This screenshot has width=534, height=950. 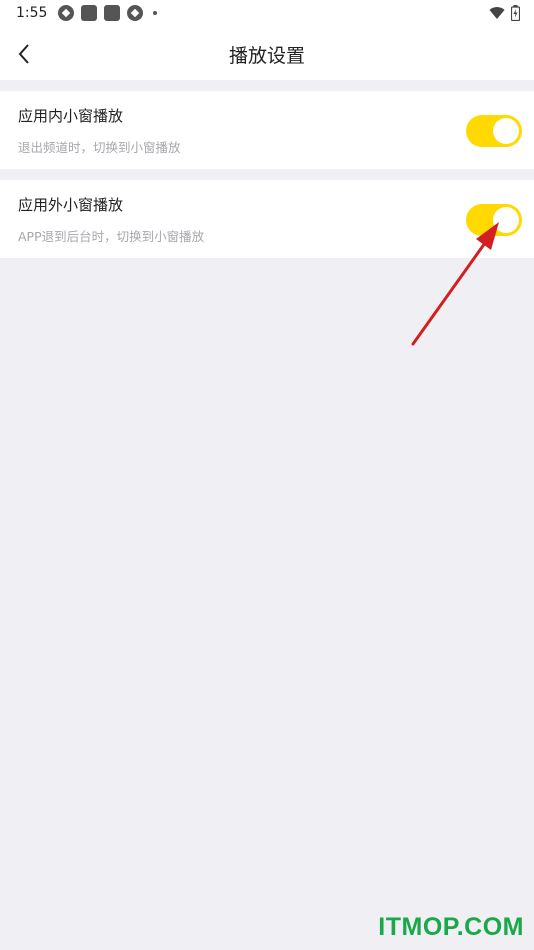 What do you see at coordinates (155, 13) in the screenshot?
I see `more-notifications-icon` at bounding box center [155, 13].